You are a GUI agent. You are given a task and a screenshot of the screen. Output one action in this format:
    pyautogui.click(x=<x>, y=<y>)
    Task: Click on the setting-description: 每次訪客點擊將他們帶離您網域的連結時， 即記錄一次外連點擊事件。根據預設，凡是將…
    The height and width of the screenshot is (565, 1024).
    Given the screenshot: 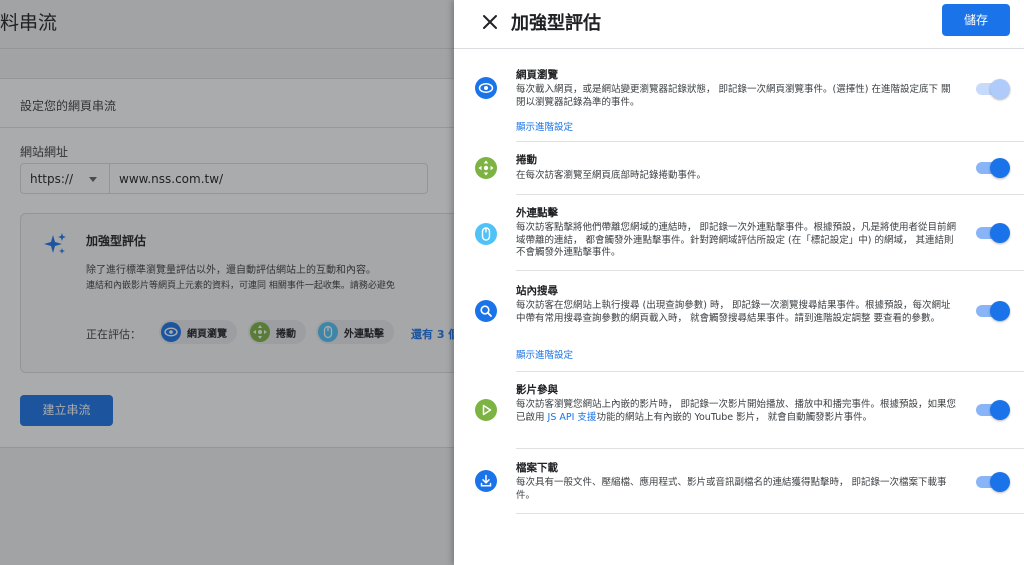 What is the action you would take?
    pyautogui.click(x=736, y=240)
    